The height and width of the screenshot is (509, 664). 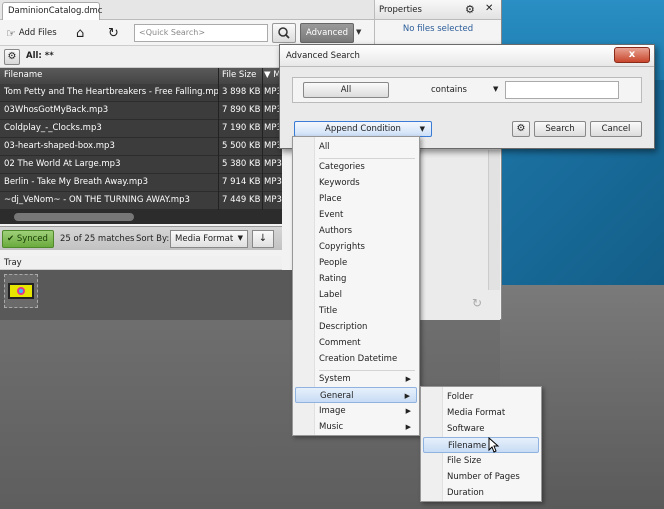 What do you see at coordinates (356, 183) in the screenshot?
I see `menu-item-keywords: Keywords` at bounding box center [356, 183].